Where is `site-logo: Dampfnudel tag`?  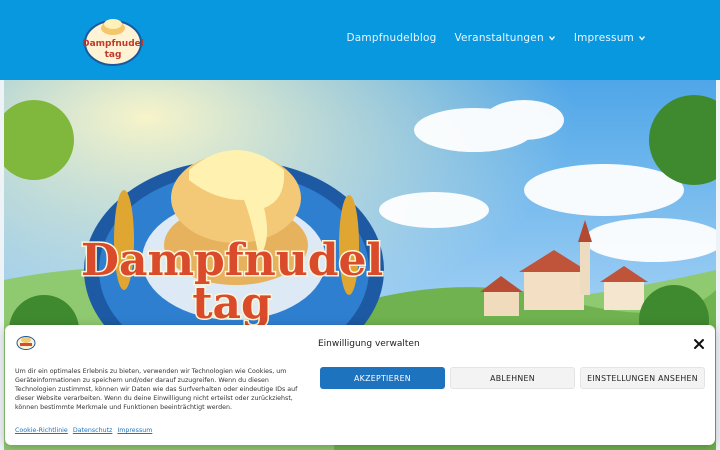 site-logo: Dampfnudel tag is located at coordinates (113, 40).